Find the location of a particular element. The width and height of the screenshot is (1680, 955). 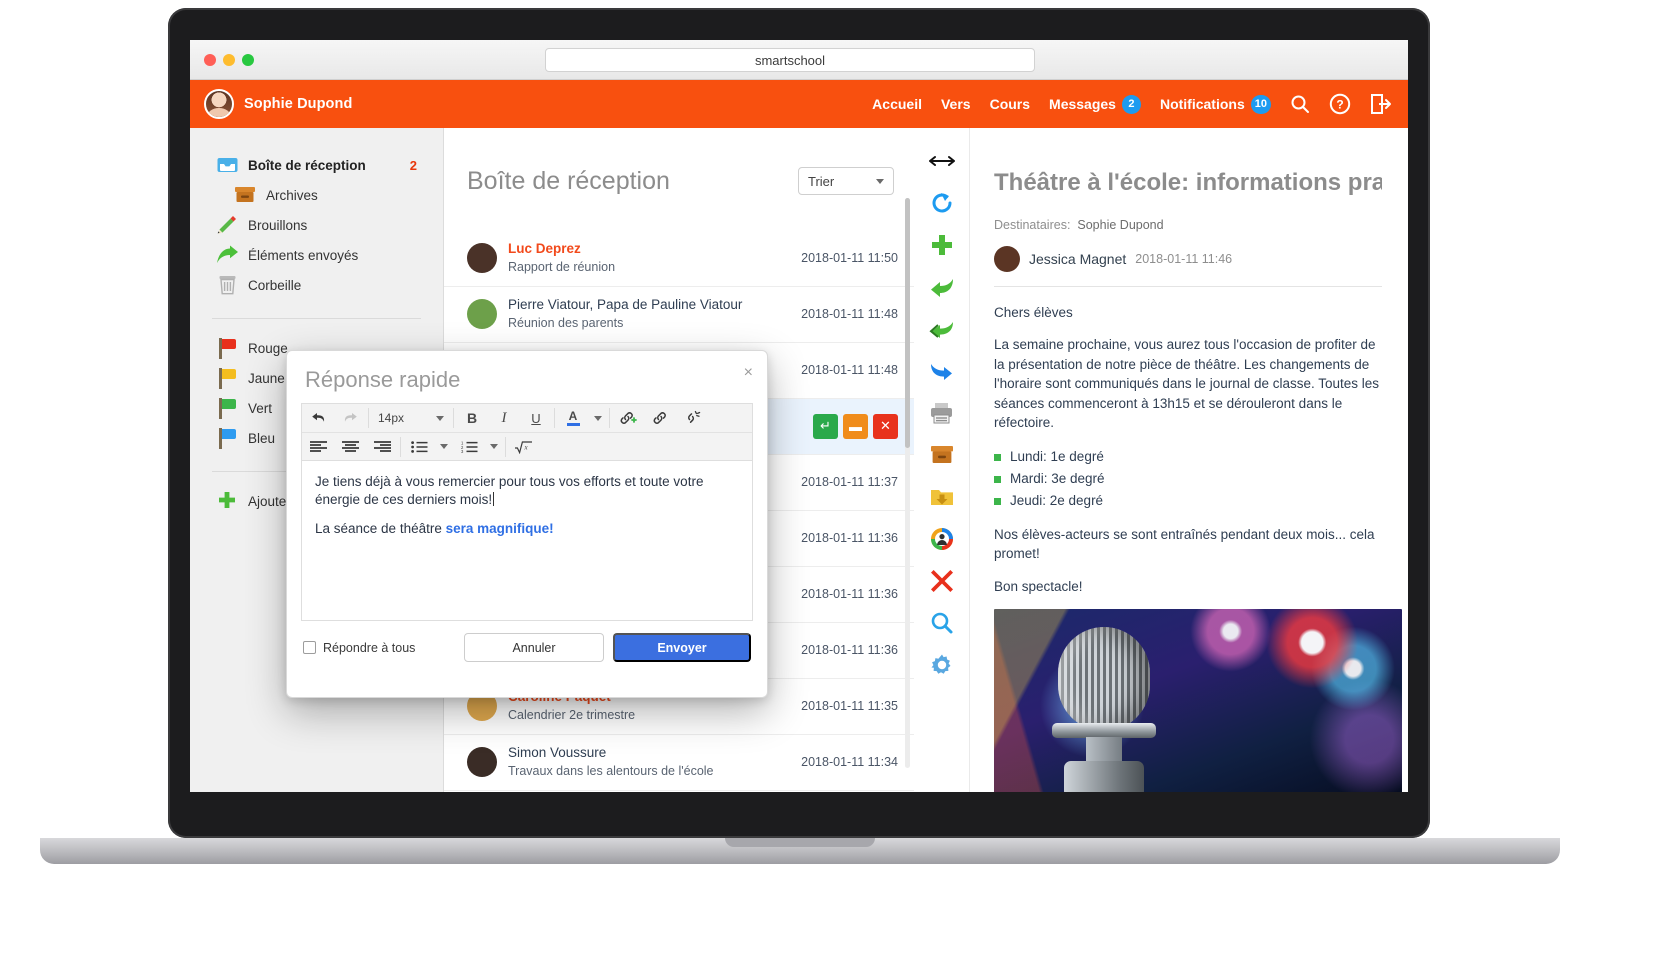

scrollbar-thumb is located at coordinates (907, 323).